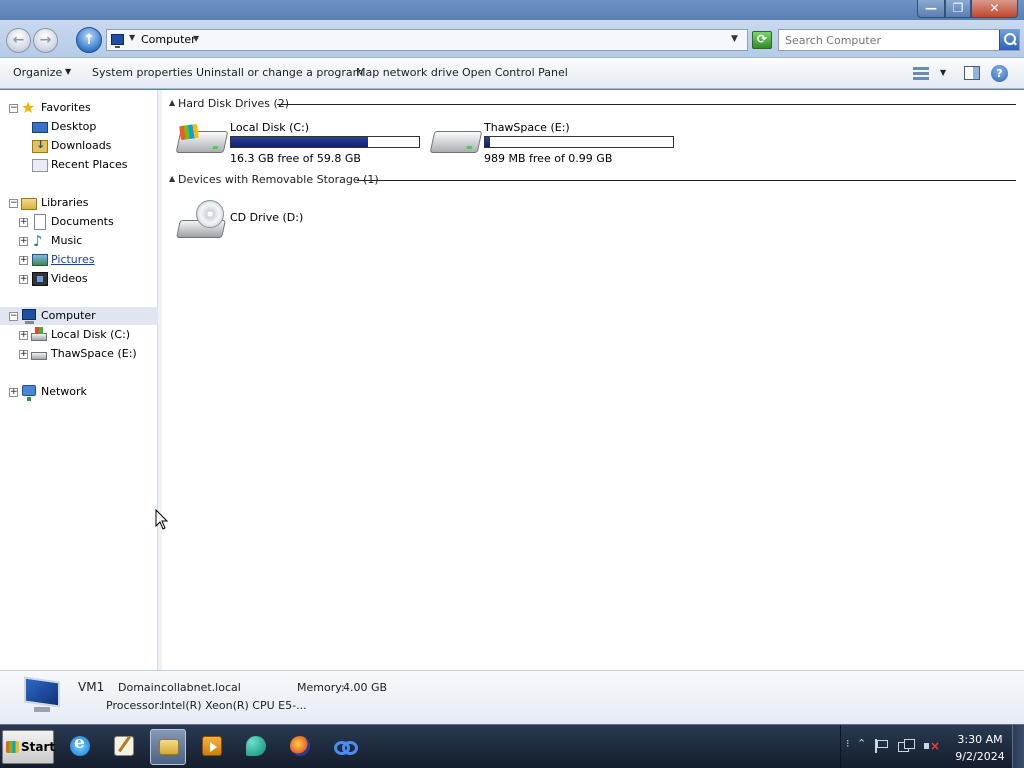 The width and height of the screenshot is (1024, 768). I want to click on drive-name: Local Disk (C:), so click(270, 127).